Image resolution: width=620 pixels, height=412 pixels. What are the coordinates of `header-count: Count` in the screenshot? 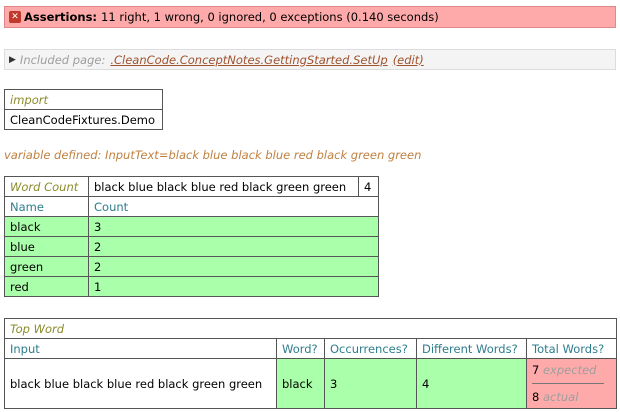 It's located at (233, 206).